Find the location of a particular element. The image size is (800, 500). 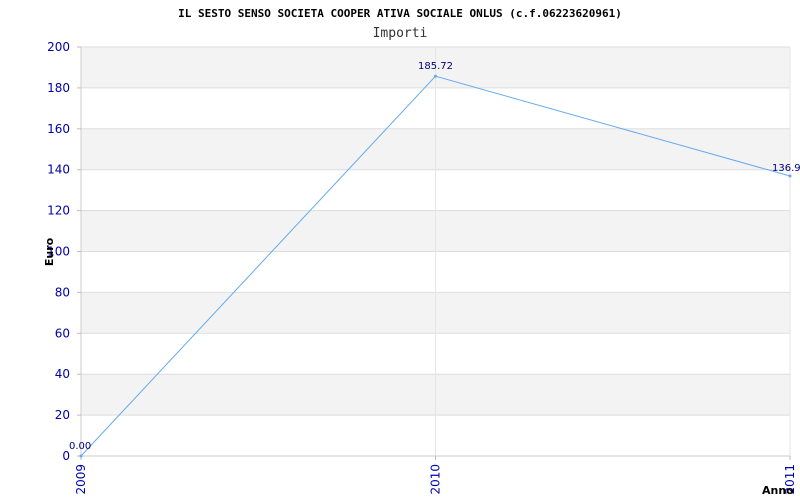

y-tick-label: 140 is located at coordinates (58, 170).